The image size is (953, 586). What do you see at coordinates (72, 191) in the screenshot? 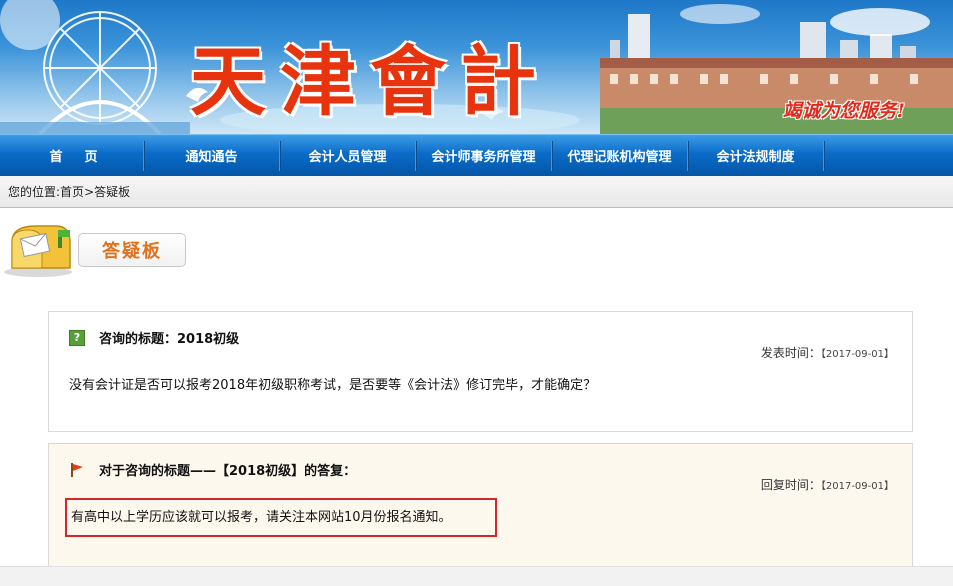
I see `breadcrumb-home-link: 首页` at bounding box center [72, 191].